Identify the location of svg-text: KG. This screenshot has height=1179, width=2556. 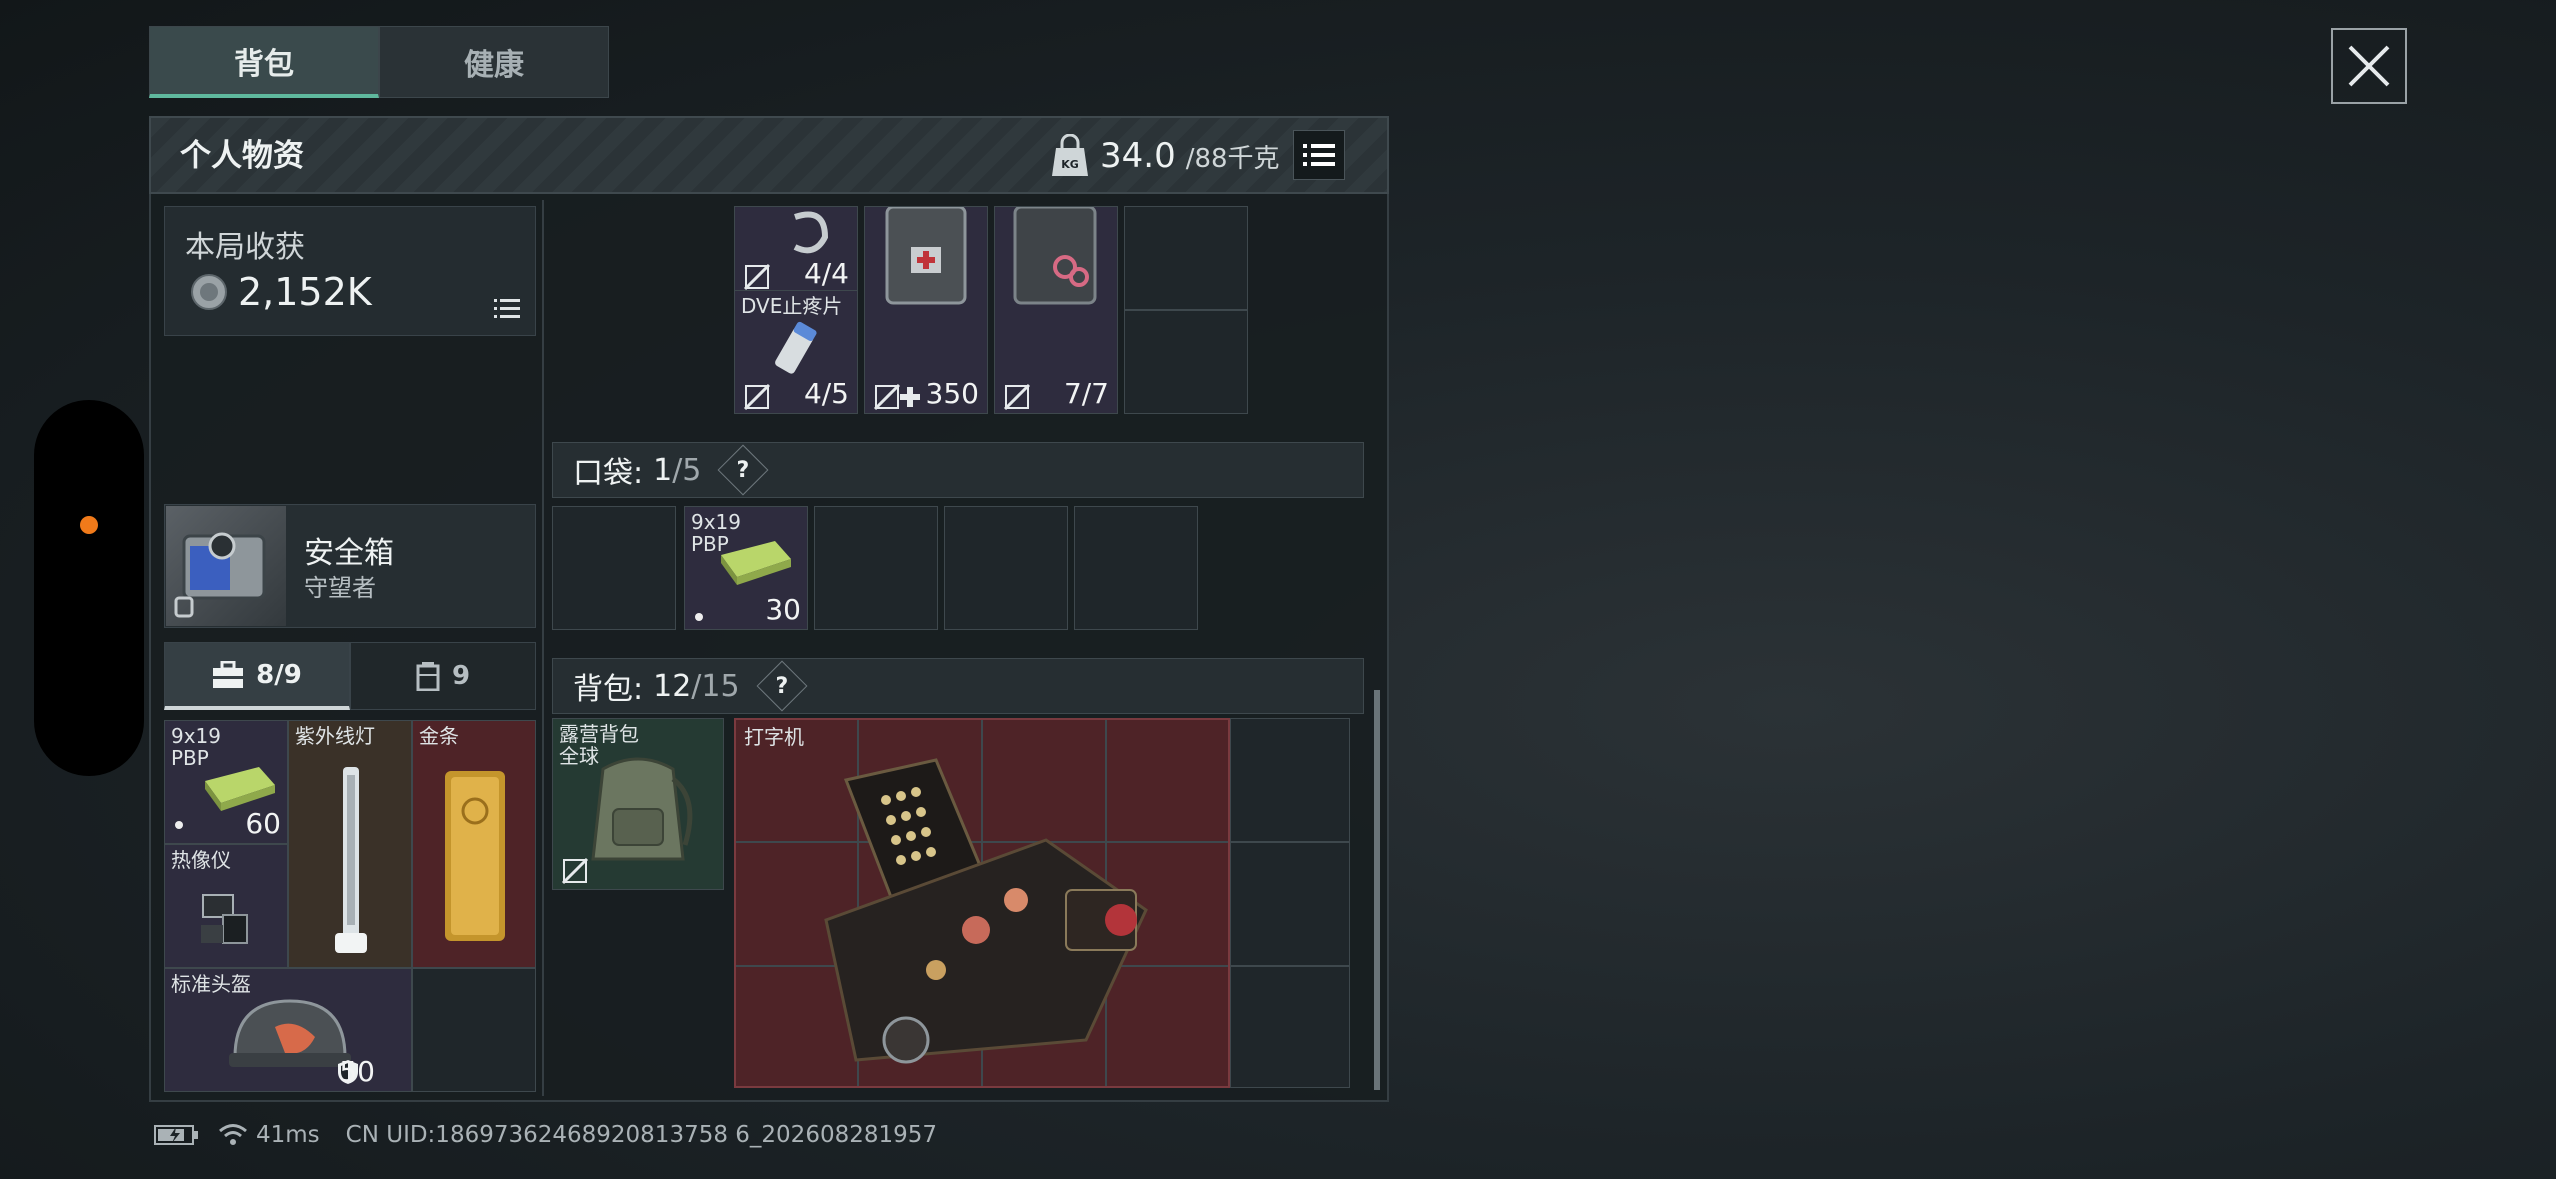
(1070, 164).